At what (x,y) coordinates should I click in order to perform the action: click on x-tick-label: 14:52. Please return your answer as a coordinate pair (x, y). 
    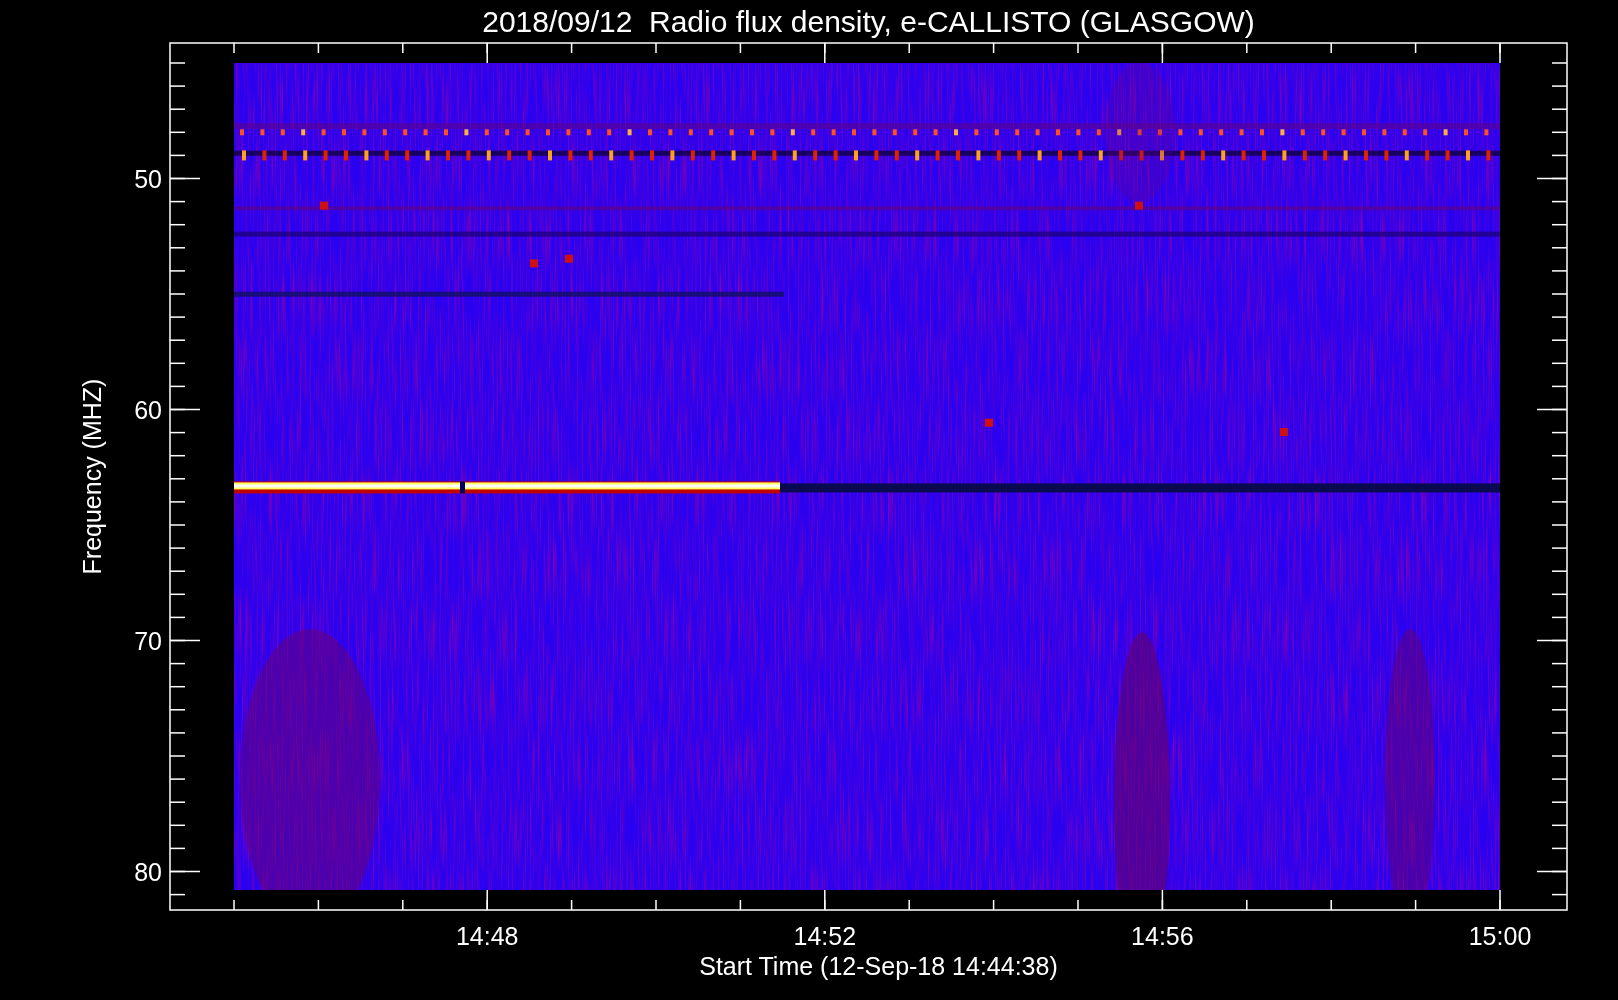
    Looking at the image, I should click on (825, 936).